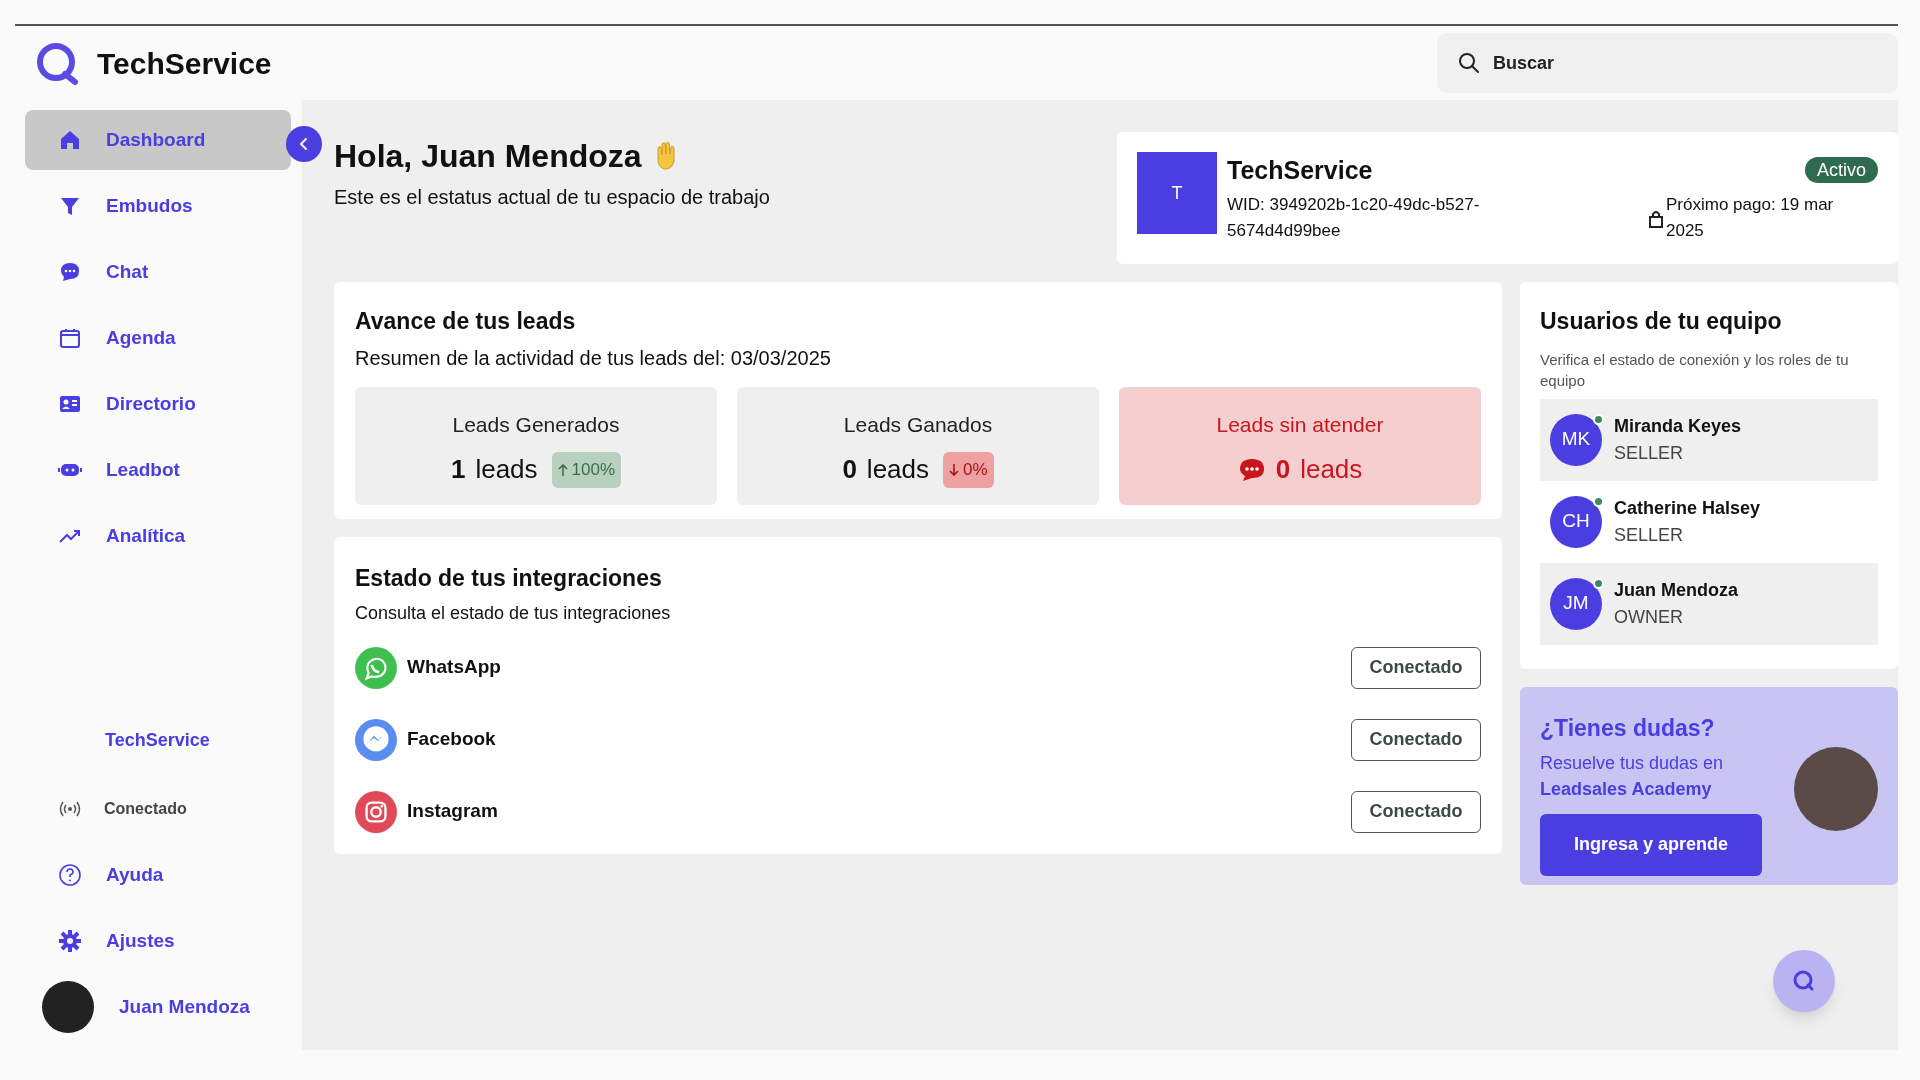 Image resolution: width=1920 pixels, height=1080 pixels. I want to click on nav-item: Embudos, so click(158, 206).